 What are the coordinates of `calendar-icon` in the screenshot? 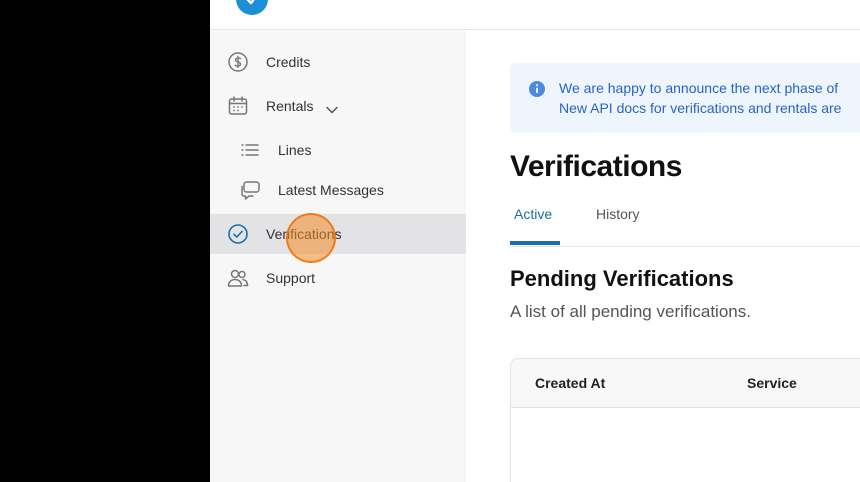 It's located at (238, 106).